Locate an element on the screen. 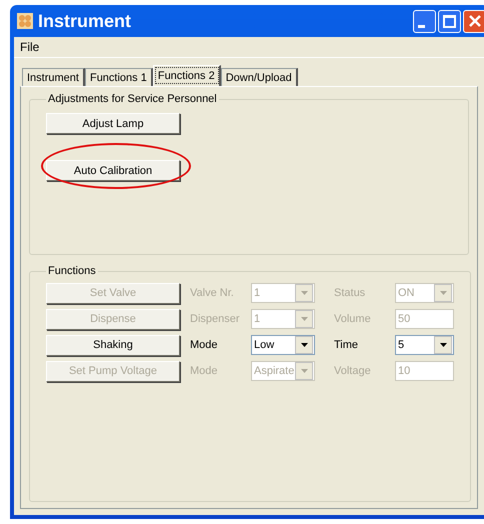  tab: Instrument is located at coordinates (53, 77).